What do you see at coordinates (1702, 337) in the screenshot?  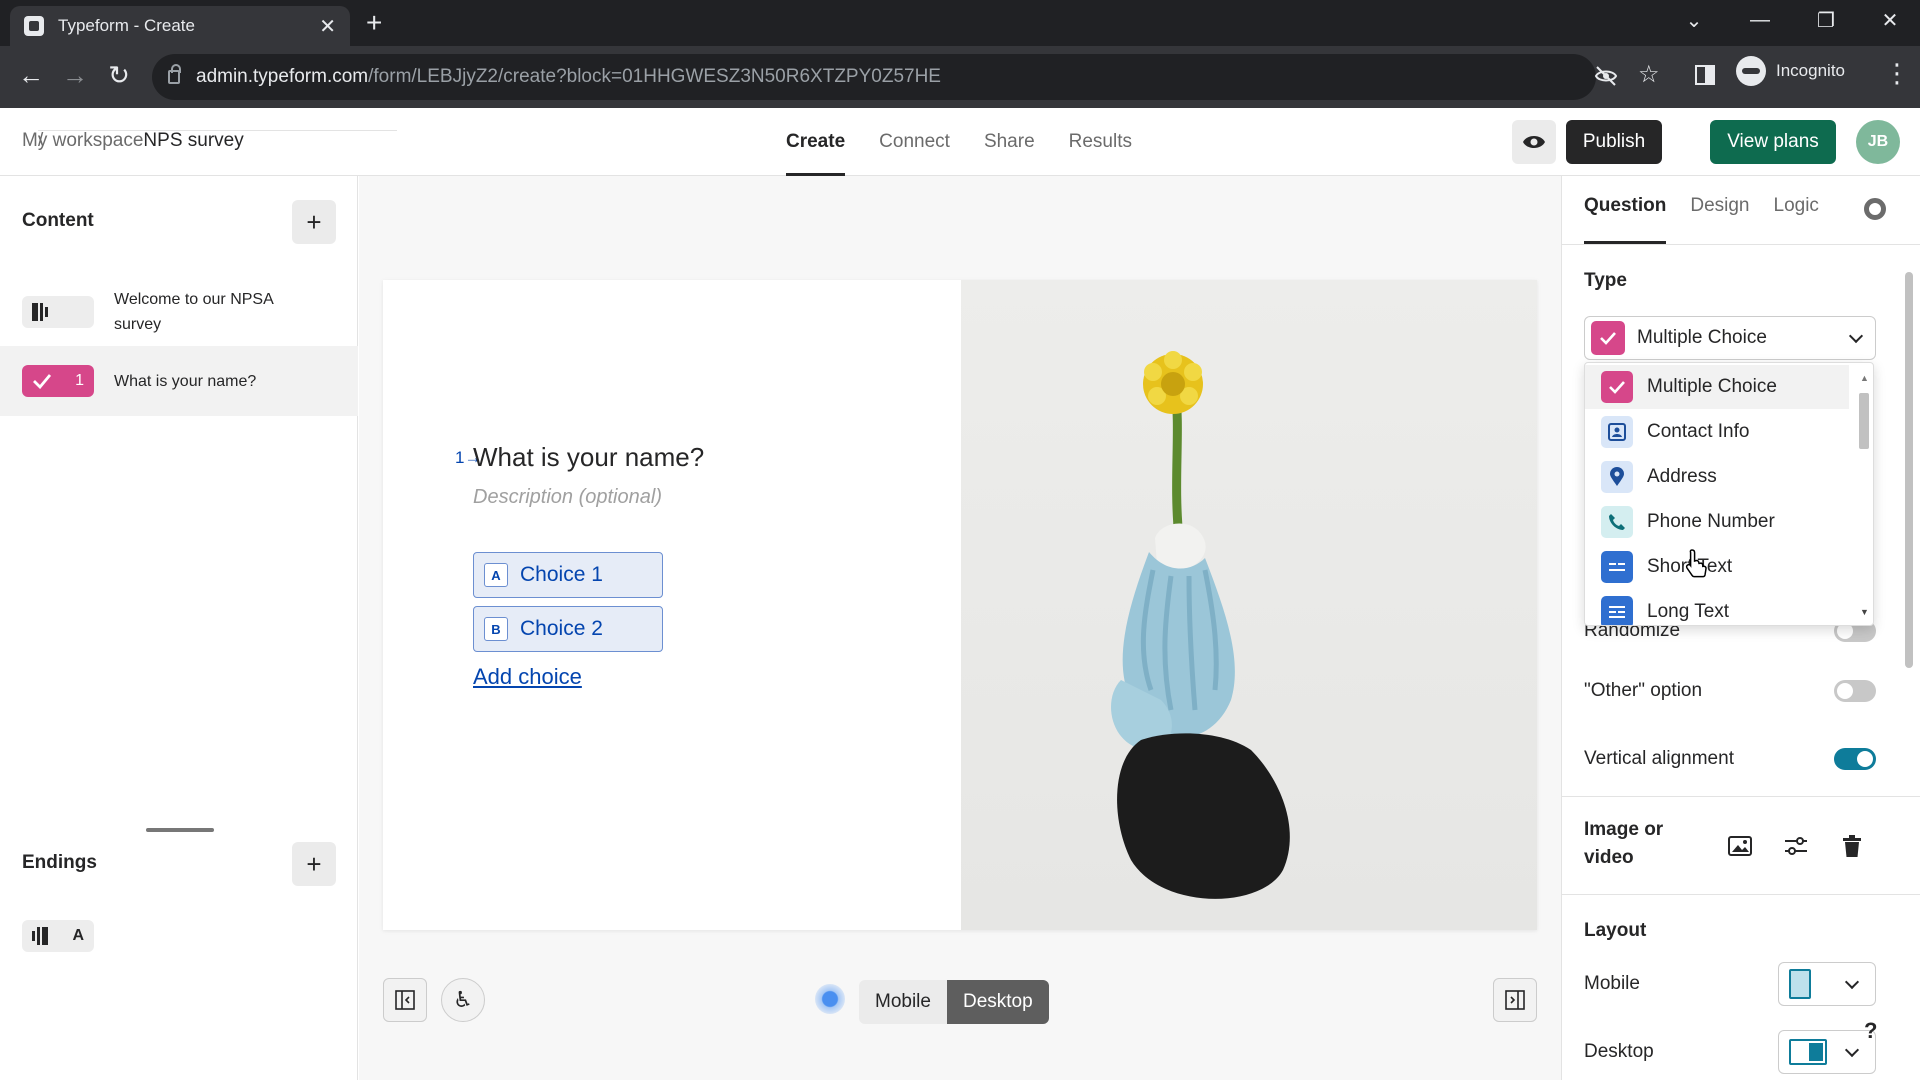 I see `question-type-value: Multiple Choice` at bounding box center [1702, 337].